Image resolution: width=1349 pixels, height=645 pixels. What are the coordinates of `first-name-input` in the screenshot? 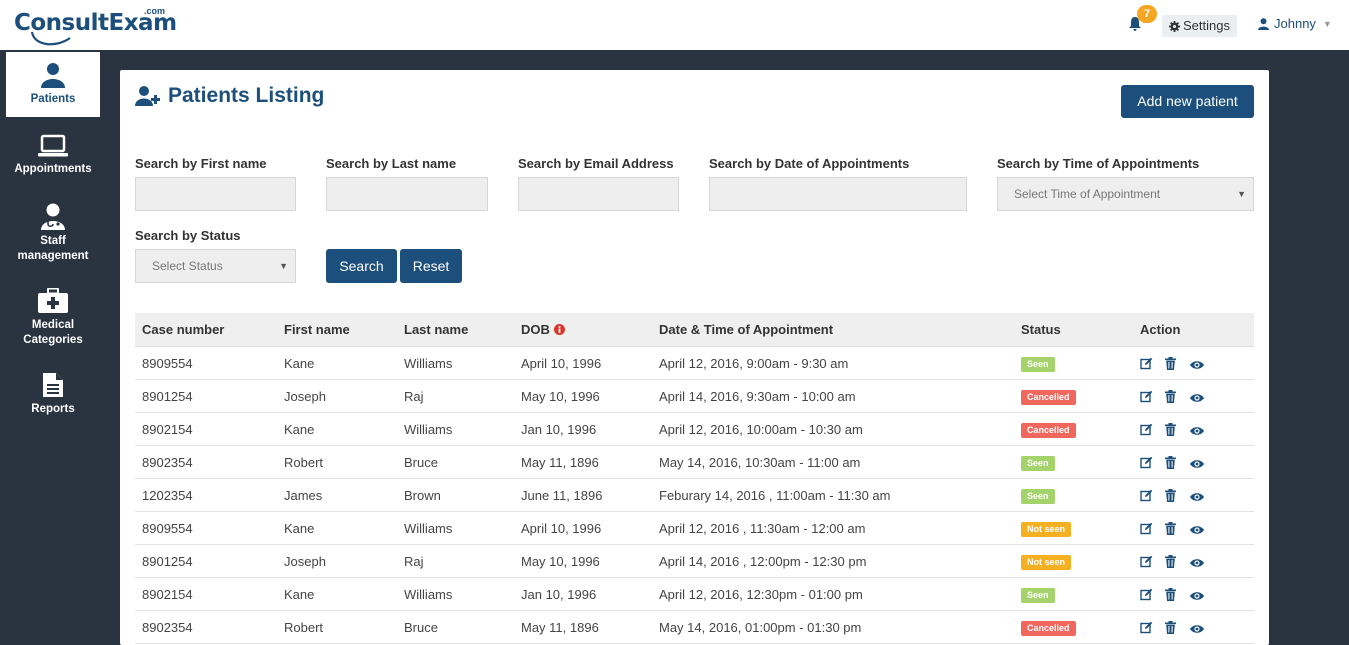 It's located at (215, 194).